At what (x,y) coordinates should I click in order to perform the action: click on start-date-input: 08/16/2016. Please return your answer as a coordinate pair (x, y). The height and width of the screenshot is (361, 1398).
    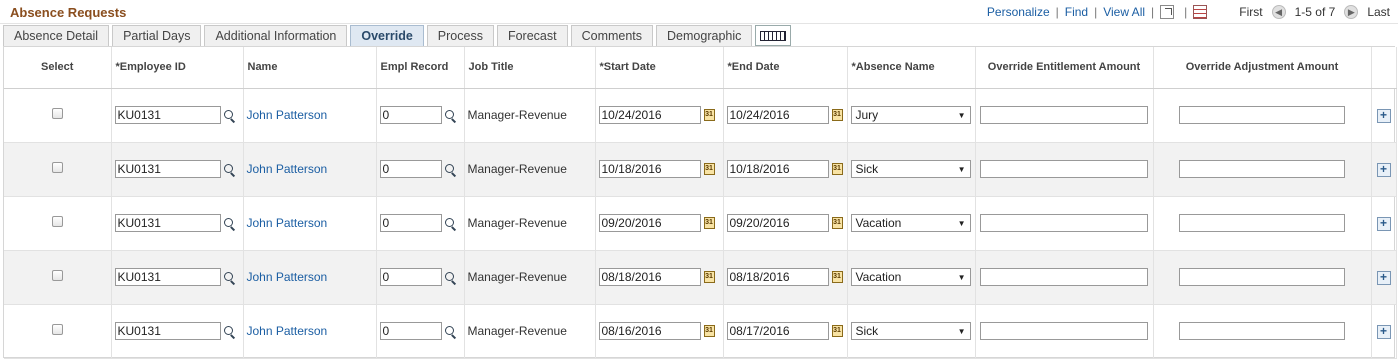
    Looking at the image, I should click on (649, 331).